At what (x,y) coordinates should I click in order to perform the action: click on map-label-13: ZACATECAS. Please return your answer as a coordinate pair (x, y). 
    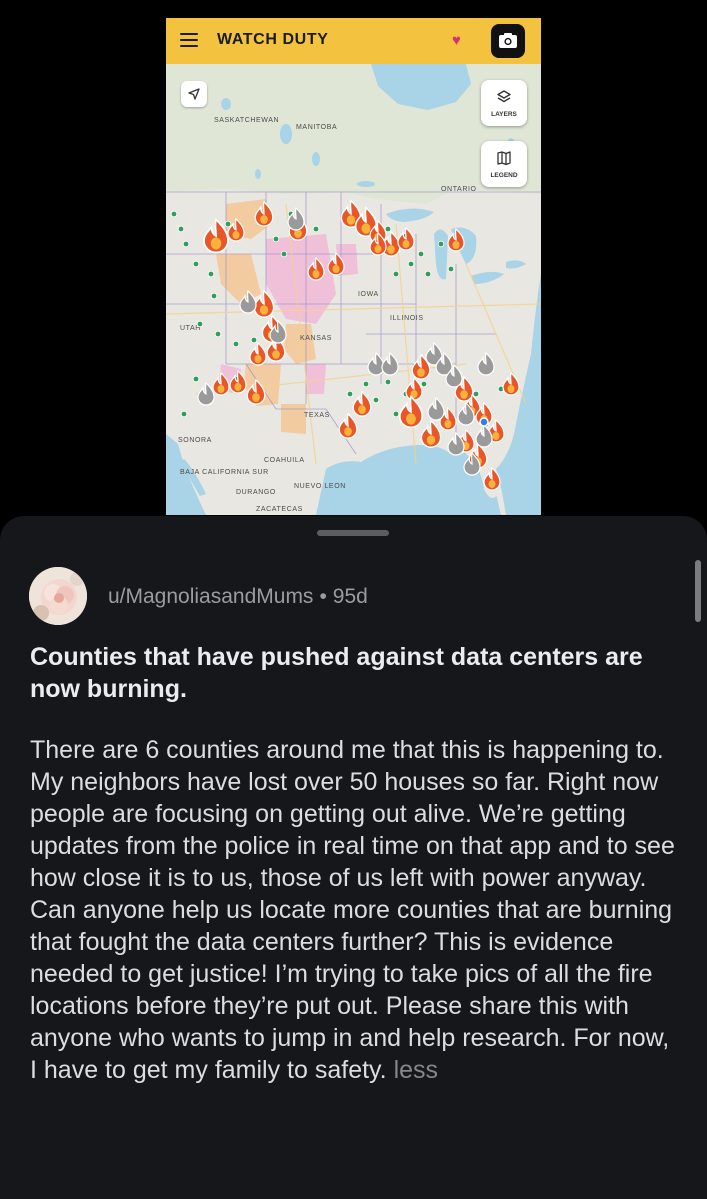
    Looking at the image, I should click on (279, 509).